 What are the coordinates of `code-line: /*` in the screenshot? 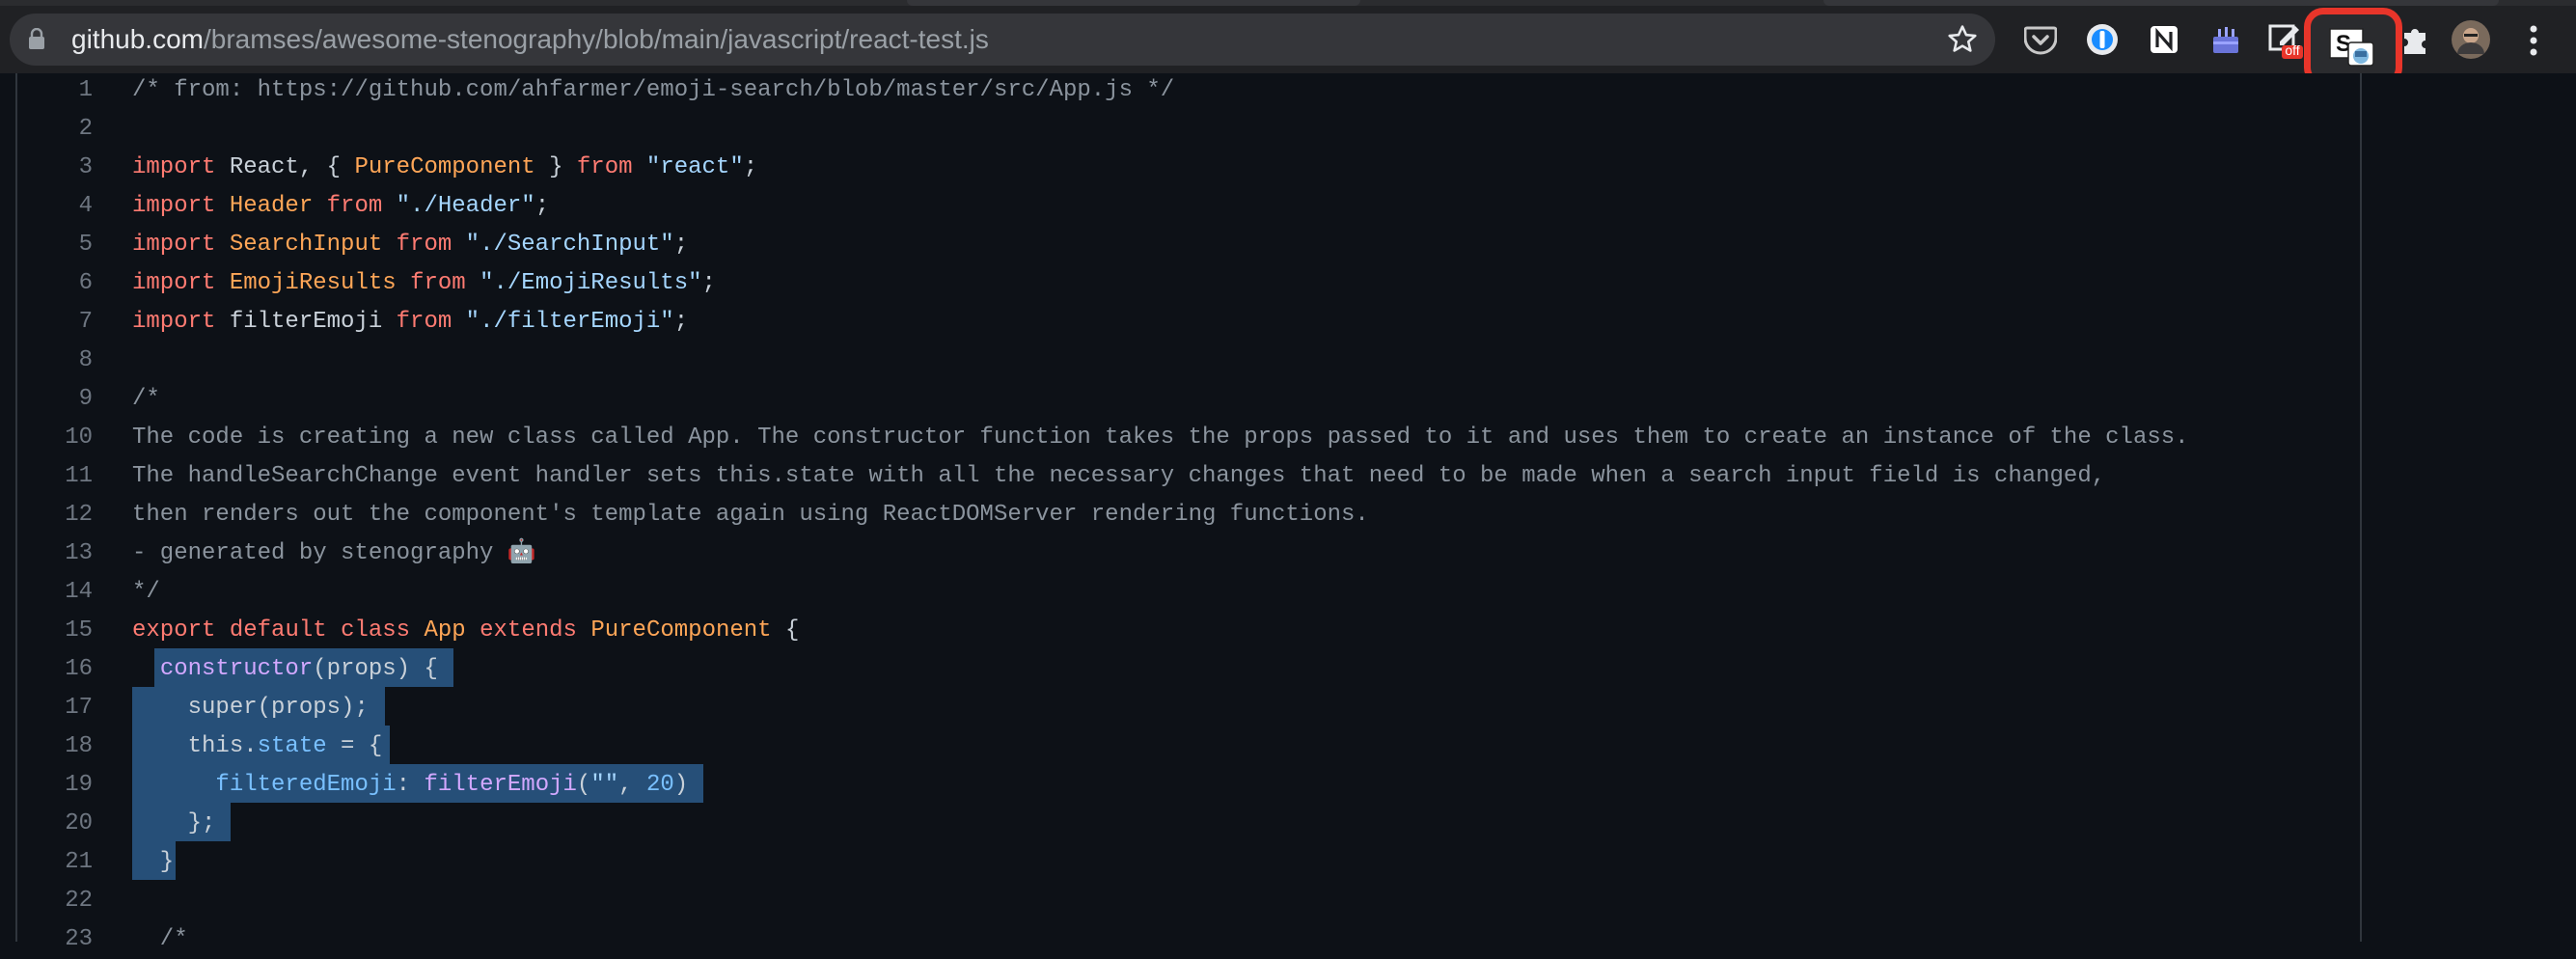 It's located at (160, 939).